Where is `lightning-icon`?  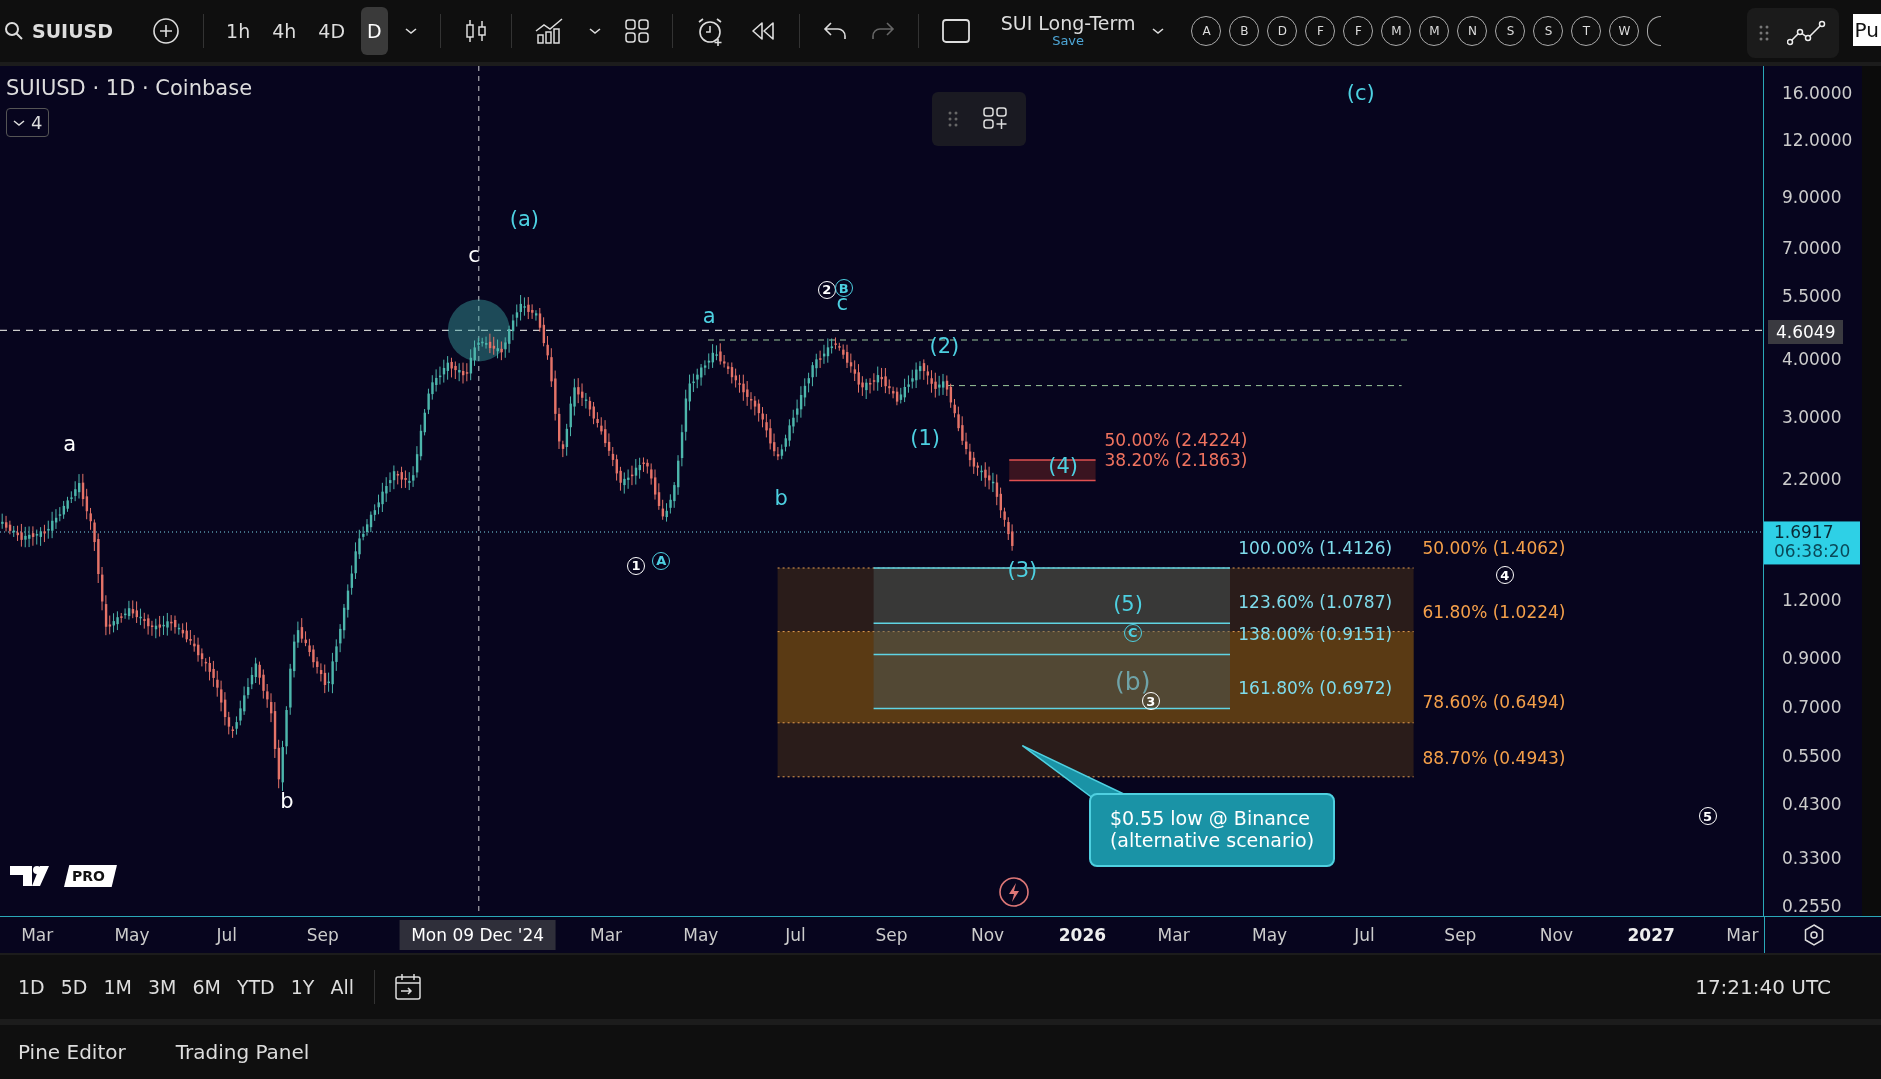 lightning-icon is located at coordinates (1014, 892).